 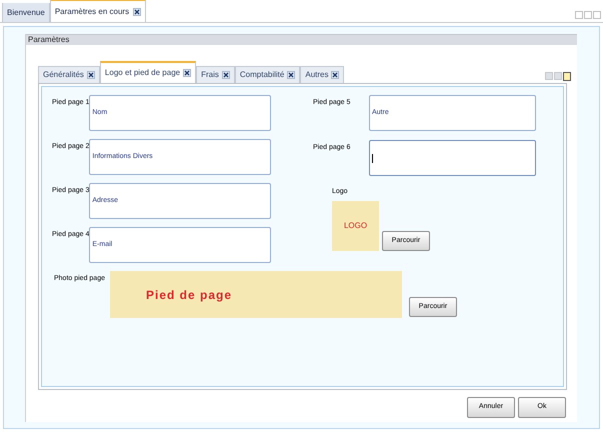 I want to click on section-header: Paramètres, so click(x=301, y=39).